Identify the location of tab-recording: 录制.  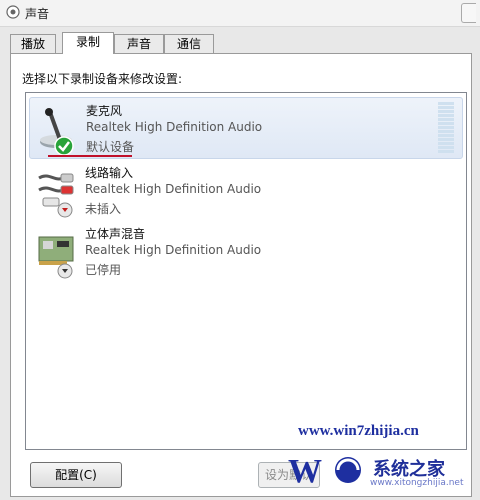
(88, 43).